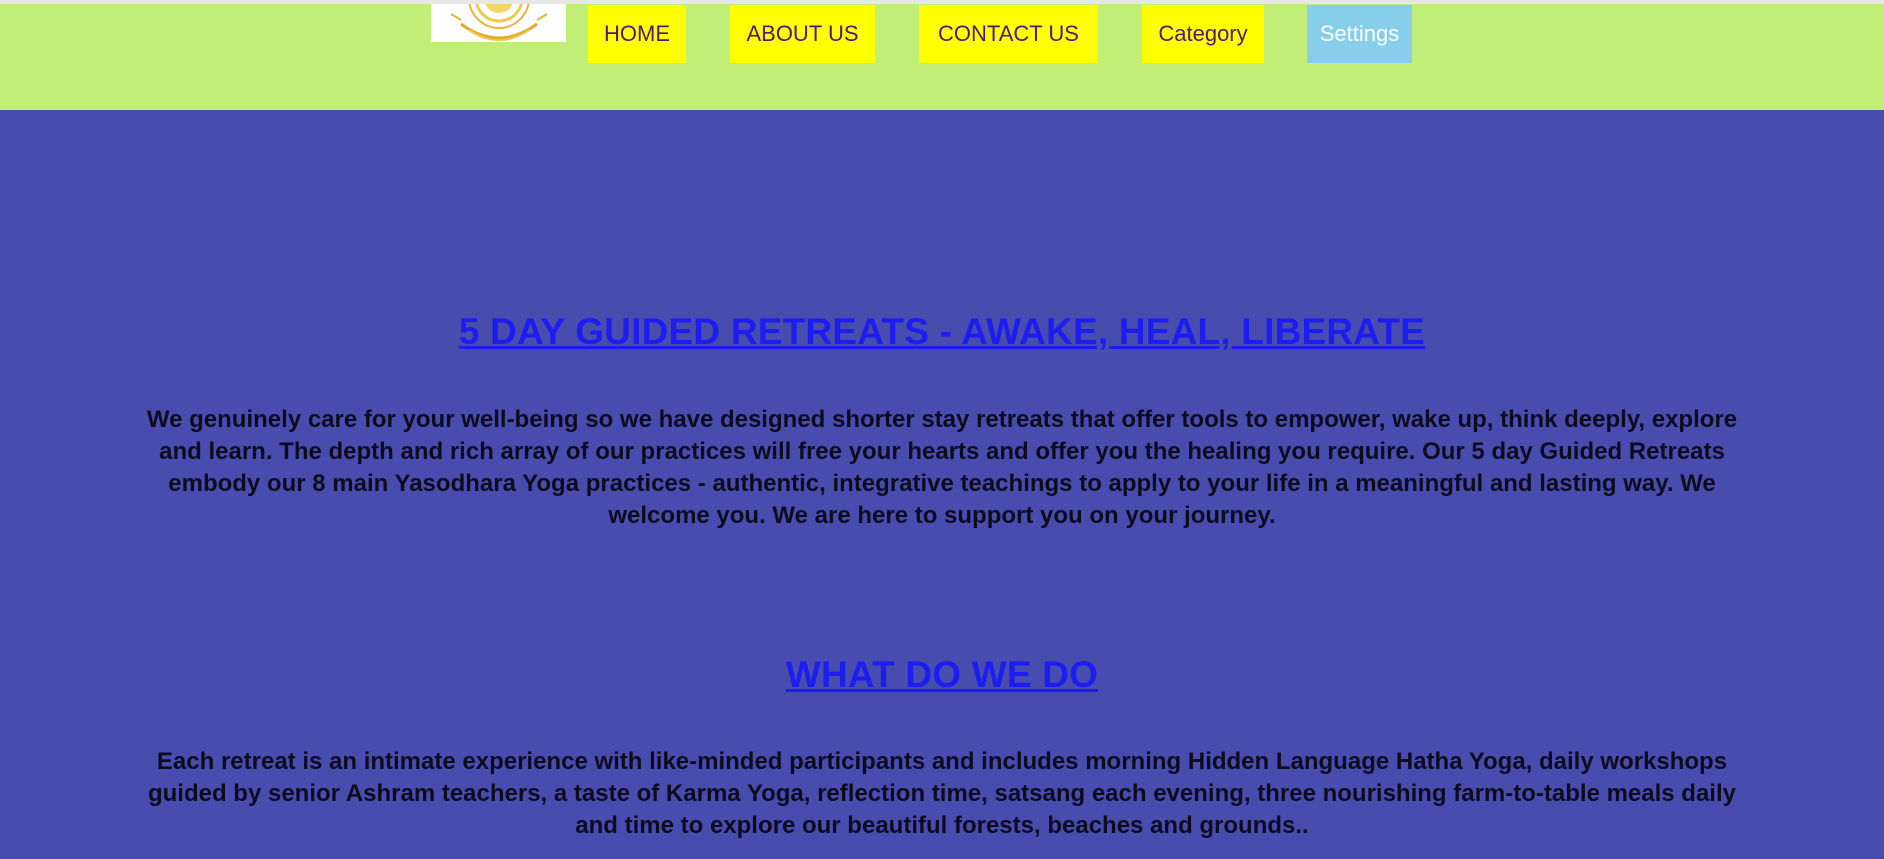  Describe the element at coordinates (1203, 34) in the screenshot. I see `nav-category-button: Category` at that location.